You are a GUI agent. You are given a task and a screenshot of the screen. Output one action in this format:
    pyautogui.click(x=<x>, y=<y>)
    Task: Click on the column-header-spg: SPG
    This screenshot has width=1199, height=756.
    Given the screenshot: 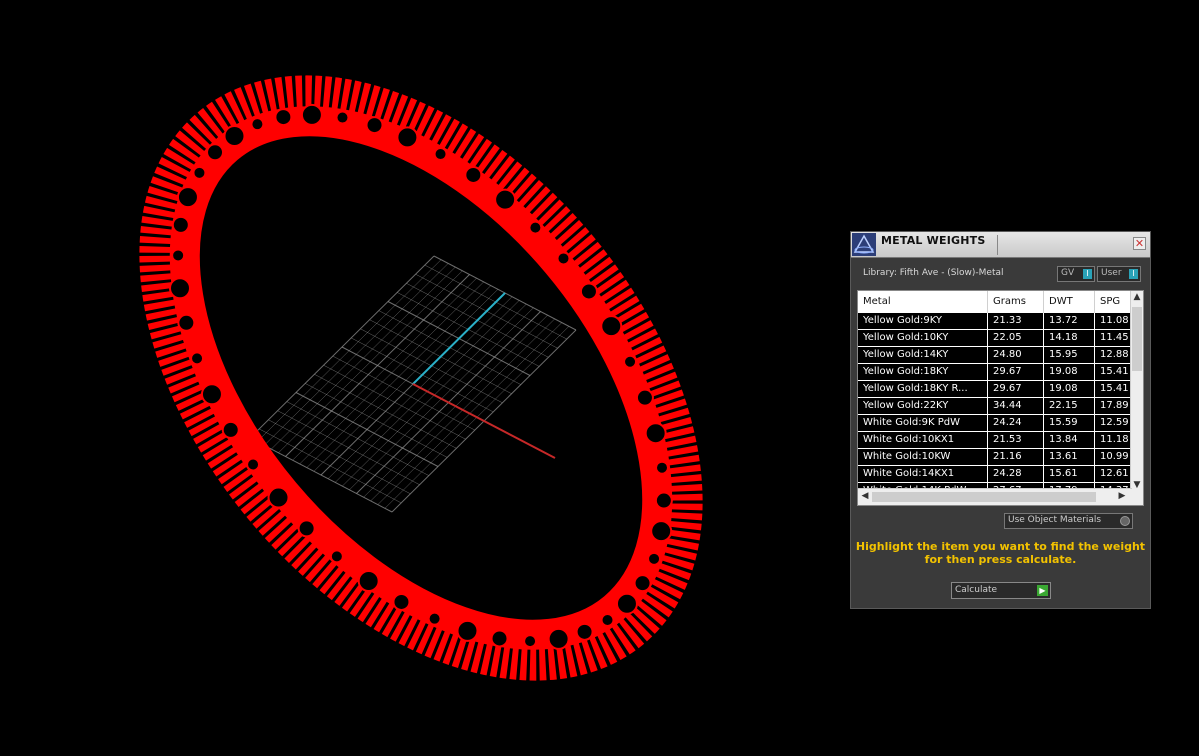 What is the action you would take?
    pyautogui.click(x=1113, y=302)
    